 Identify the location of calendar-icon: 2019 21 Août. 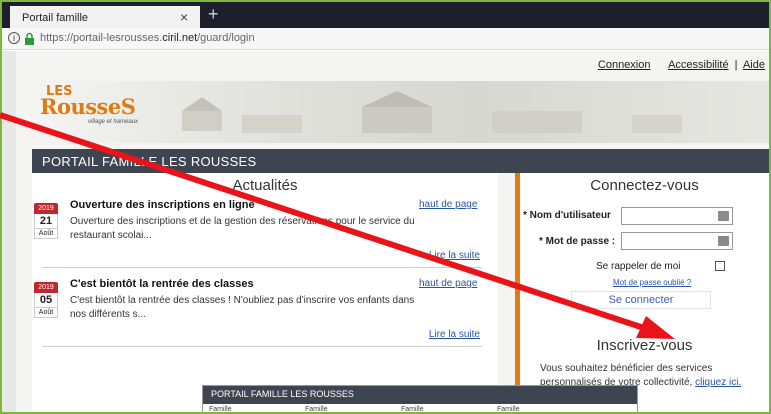
(46, 222).